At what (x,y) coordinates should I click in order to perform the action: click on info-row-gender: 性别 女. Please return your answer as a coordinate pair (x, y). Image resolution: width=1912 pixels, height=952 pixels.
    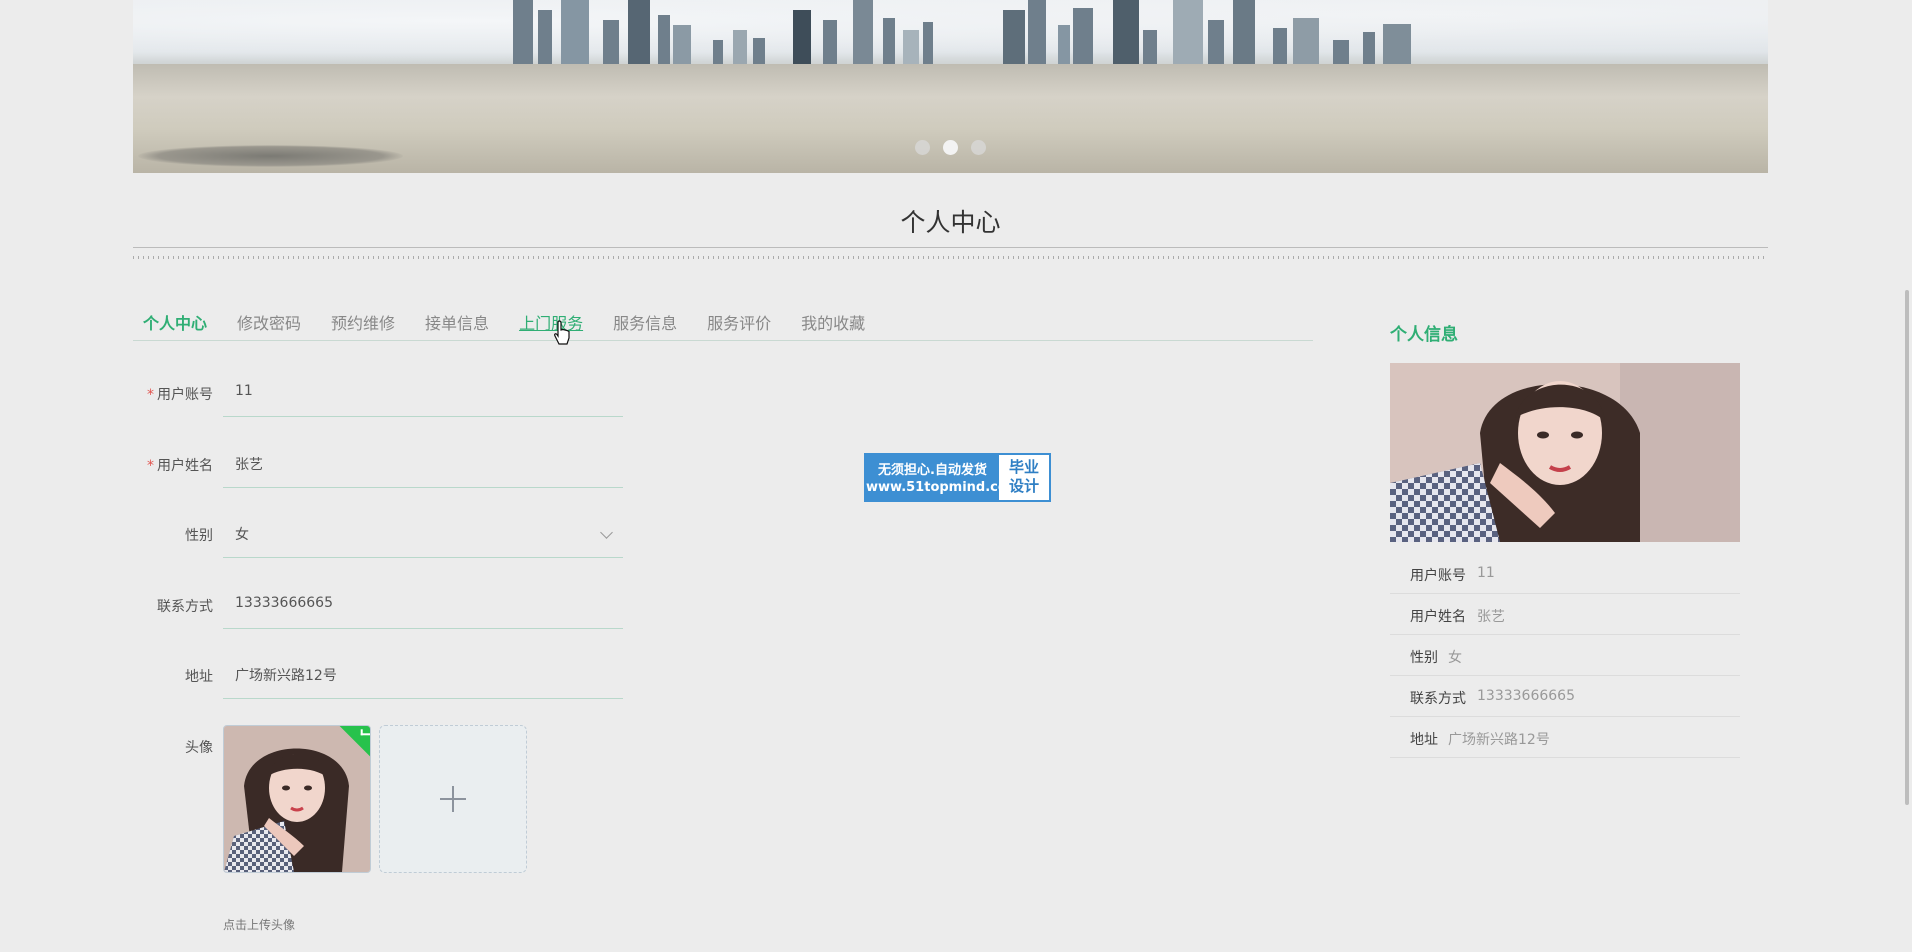
    Looking at the image, I should click on (1565, 655).